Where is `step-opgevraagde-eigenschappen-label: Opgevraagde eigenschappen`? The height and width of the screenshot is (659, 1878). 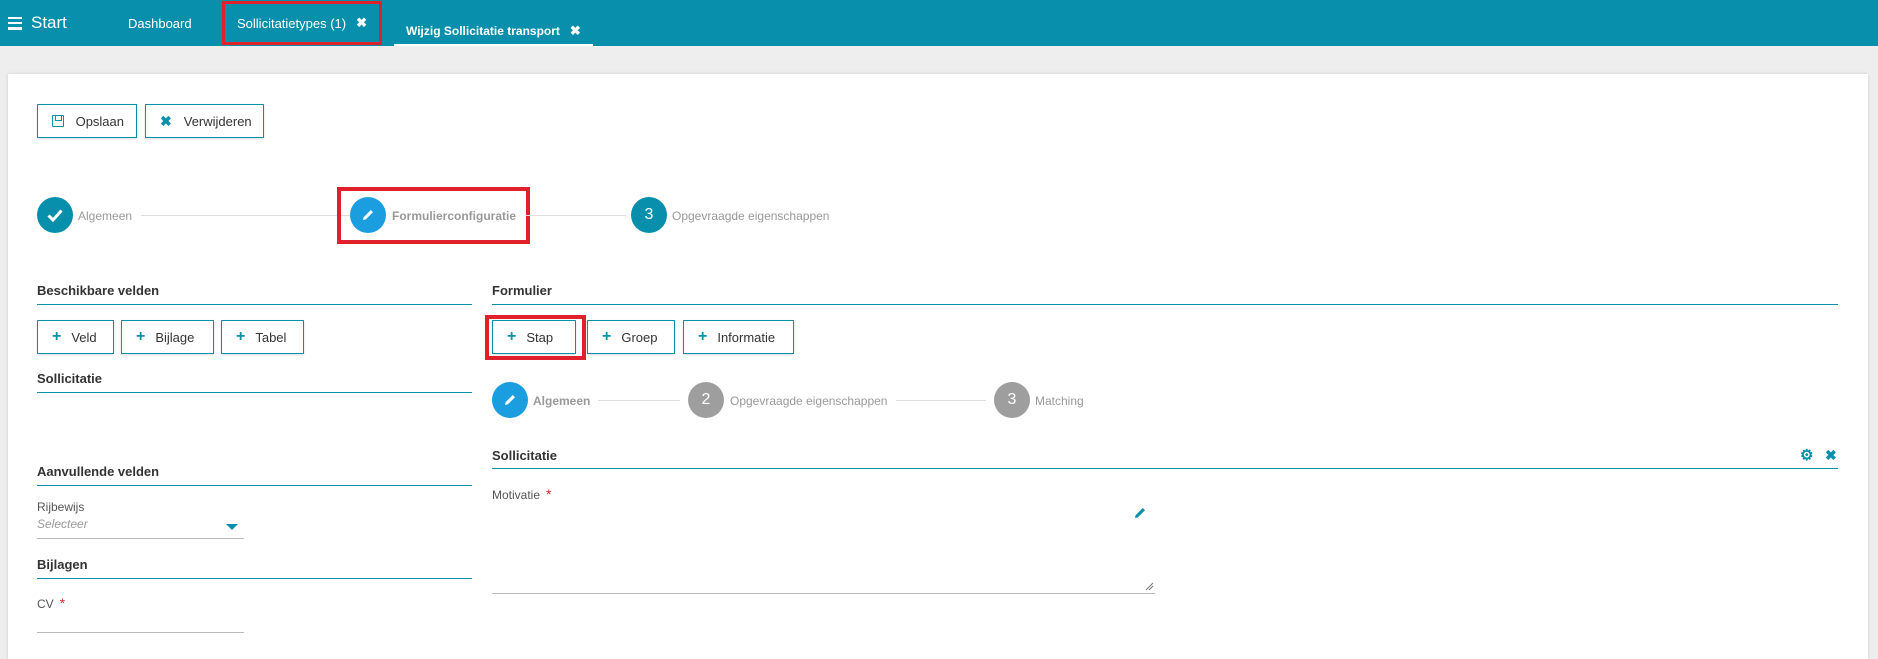
step-opgevraagde-eigenschappen-label: Opgevraagde eigenschappen is located at coordinates (751, 216).